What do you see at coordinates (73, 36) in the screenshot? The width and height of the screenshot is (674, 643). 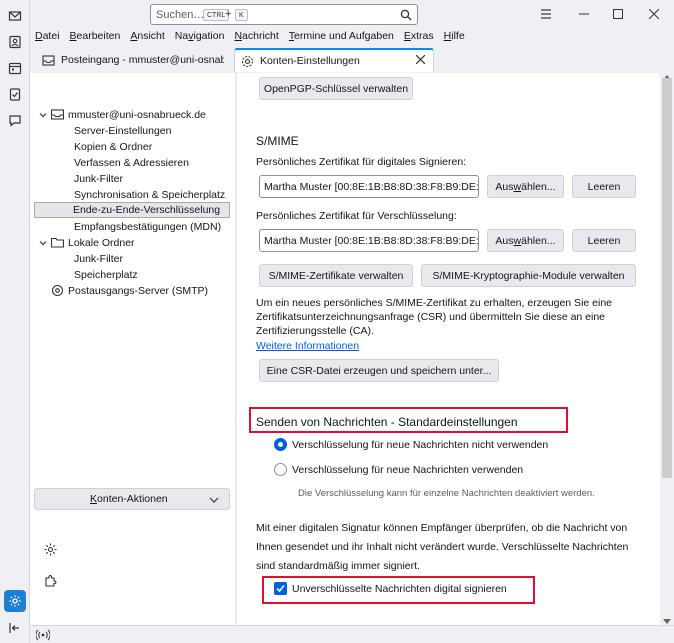 I see `menu-accel: B` at bounding box center [73, 36].